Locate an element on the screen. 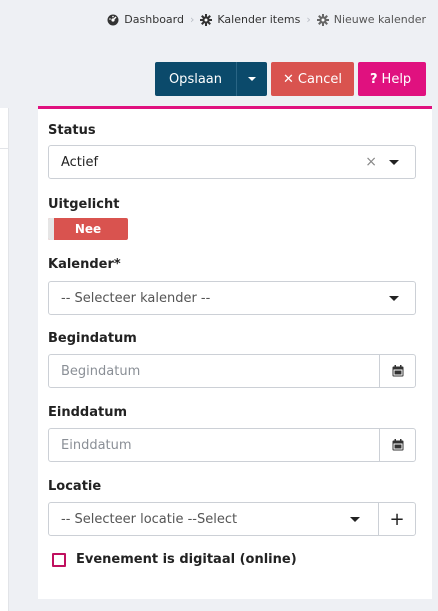  digital-checkbox-row: Evenement is digitaal (online) is located at coordinates (174, 559).